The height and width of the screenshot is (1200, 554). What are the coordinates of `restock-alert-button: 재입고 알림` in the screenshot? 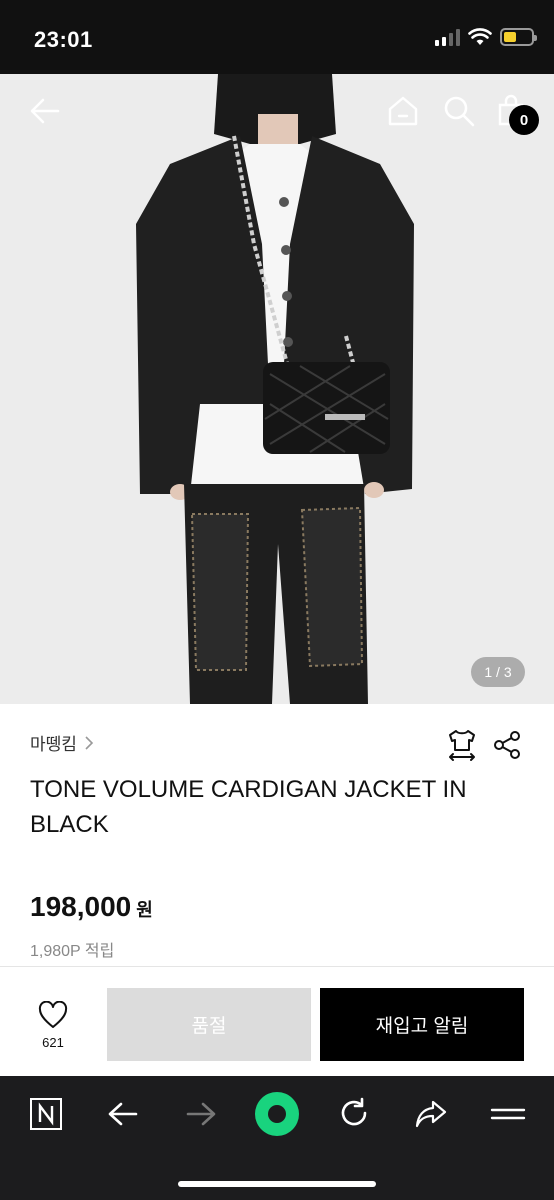 It's located at (422, 1024).